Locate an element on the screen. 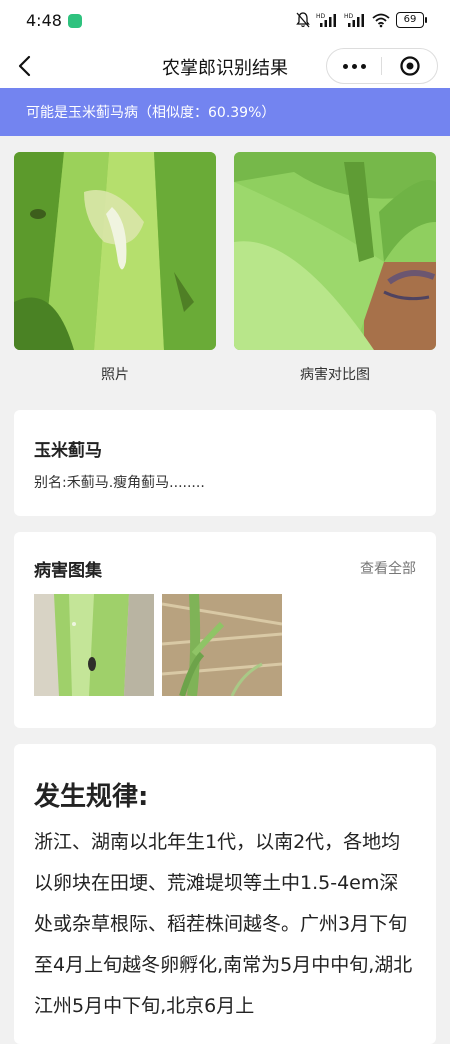 This screenshot has height=1044, width=450. close-miniapp-button is located at coordinates (410, 66).